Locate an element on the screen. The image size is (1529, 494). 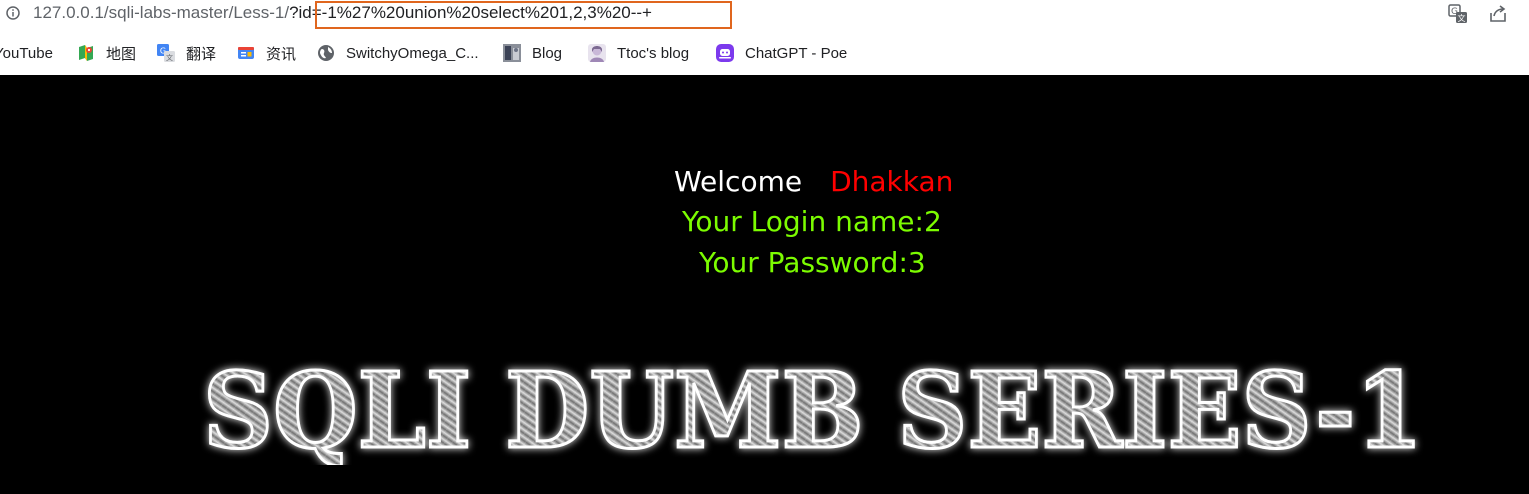
bookmark-translate: G 文 翻译 is located at coordinates (186, 53).